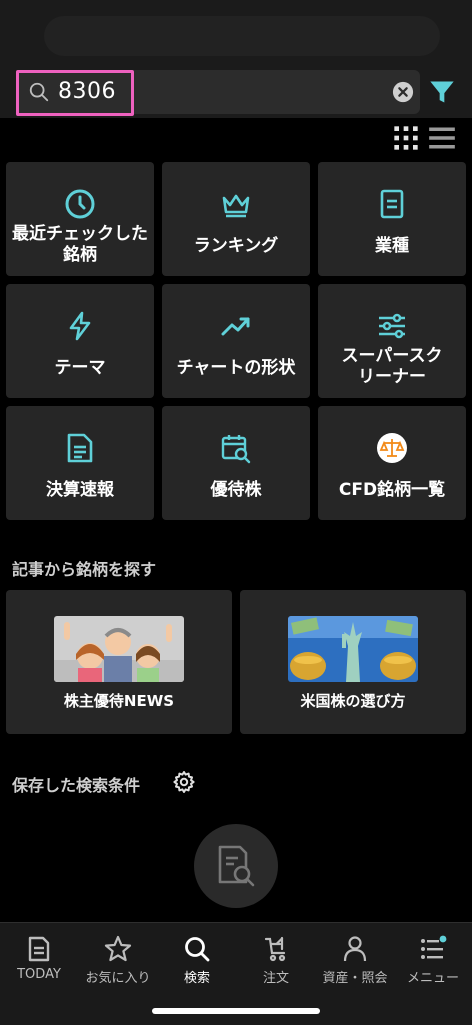 The height and width of the screenshot is (1025, 472). Describe the element at coordinates (392, 326) in the screenshot. I see `sliders-icon` at that location.